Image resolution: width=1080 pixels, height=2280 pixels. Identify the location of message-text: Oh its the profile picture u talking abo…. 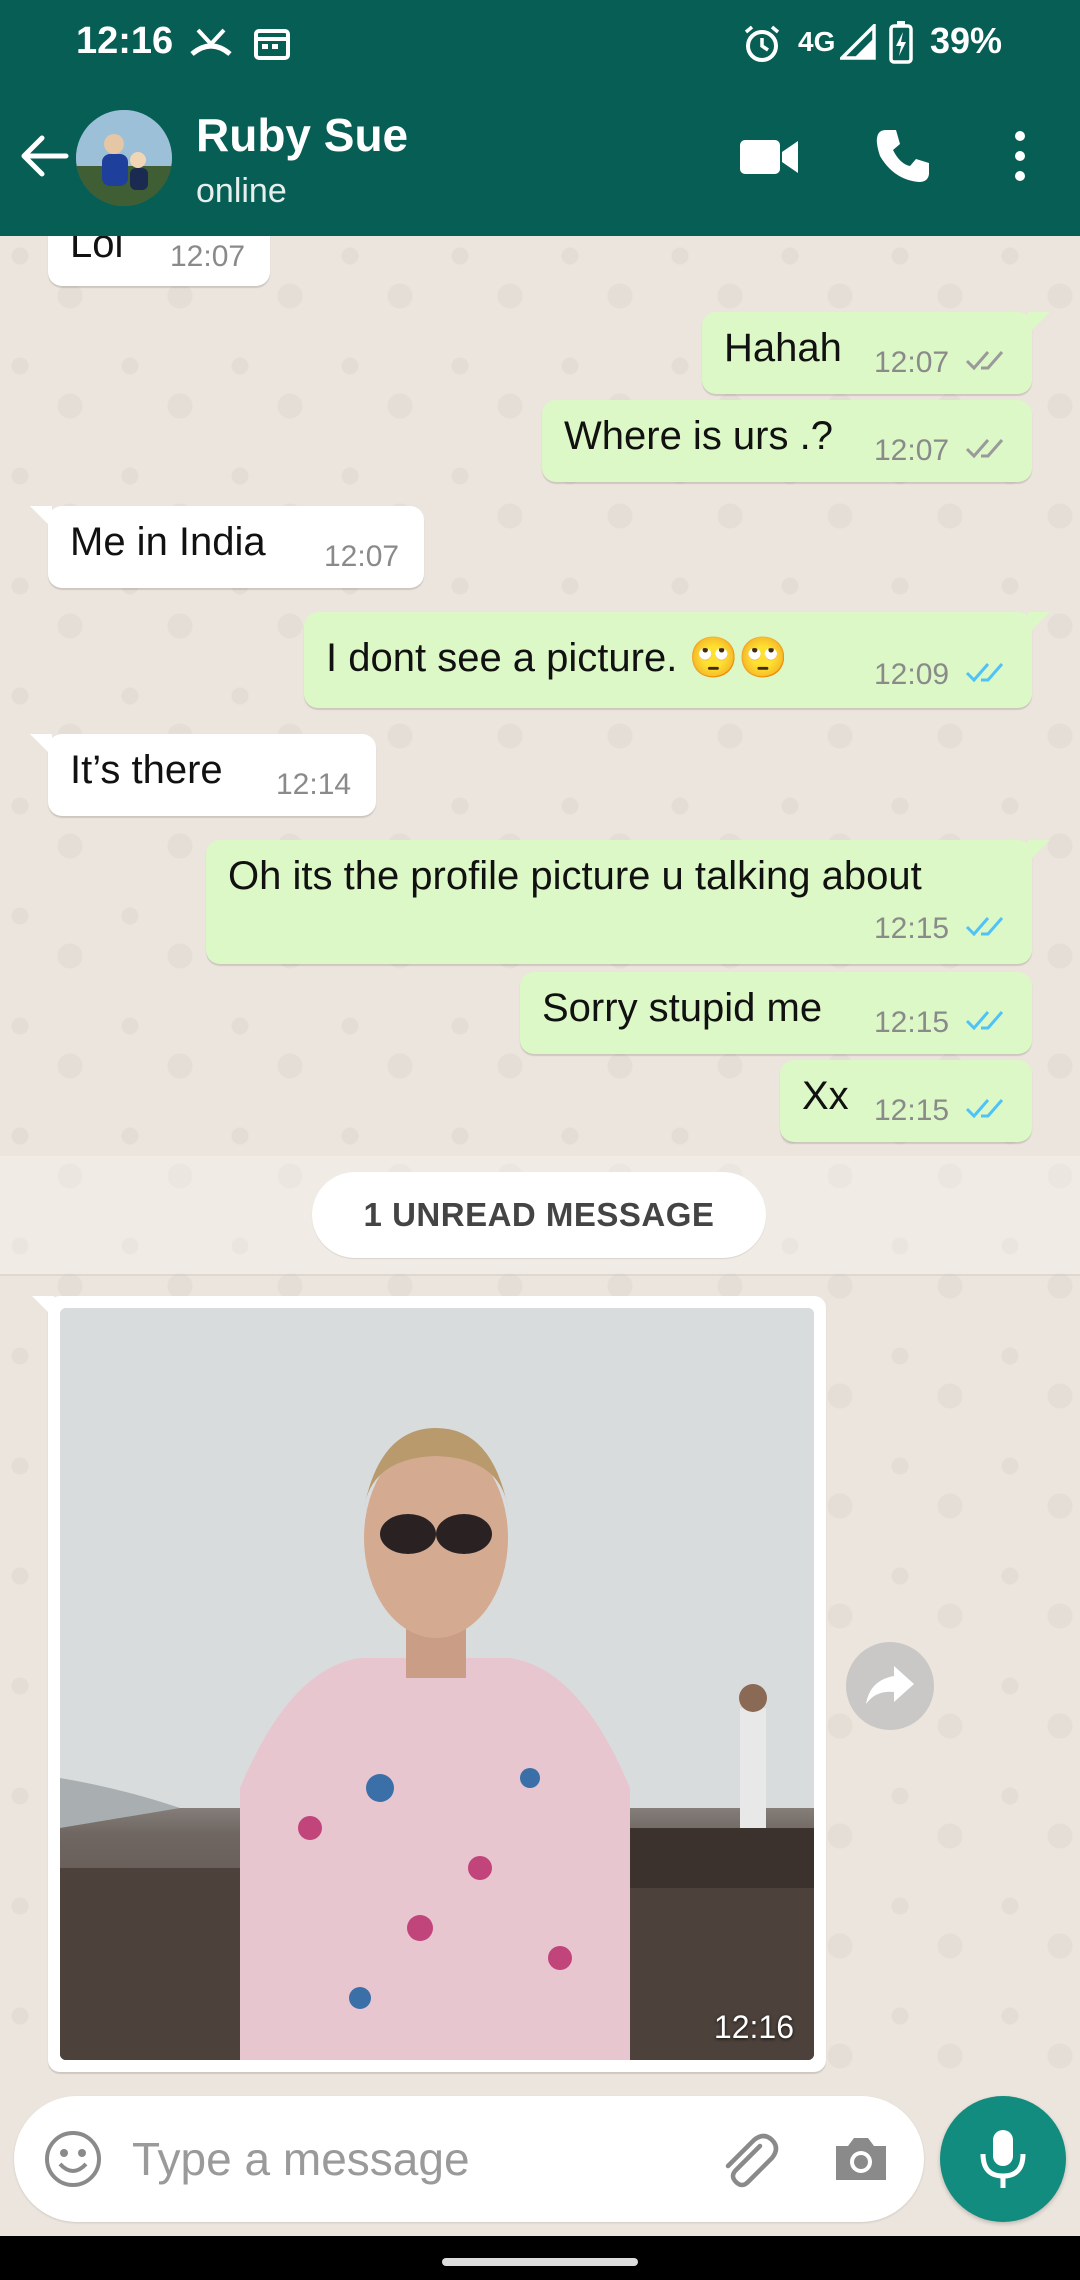
(575, 876).